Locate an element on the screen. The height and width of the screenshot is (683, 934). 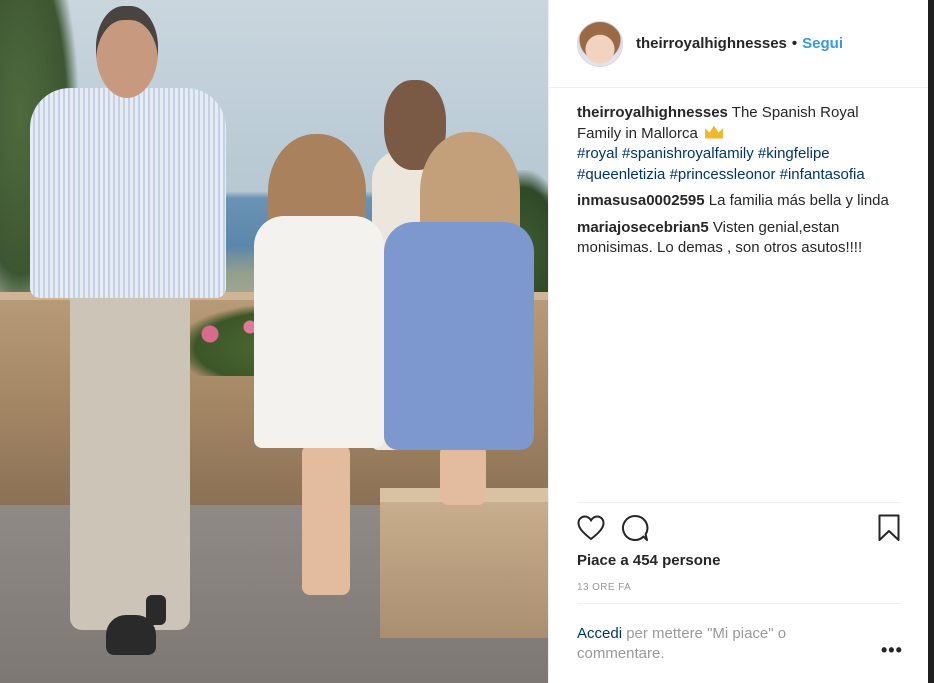
avatar is located at coordinates (600, 43).